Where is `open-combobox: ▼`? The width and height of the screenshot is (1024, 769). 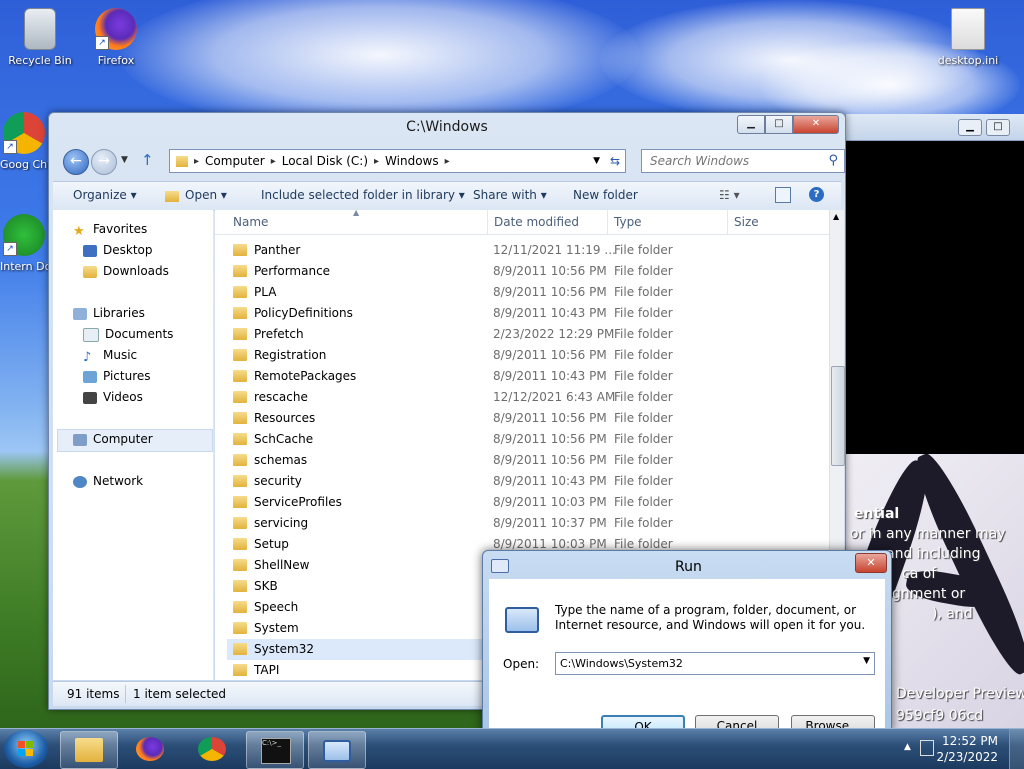 open-combobox: ▼ is located at coordinates (715, 663).